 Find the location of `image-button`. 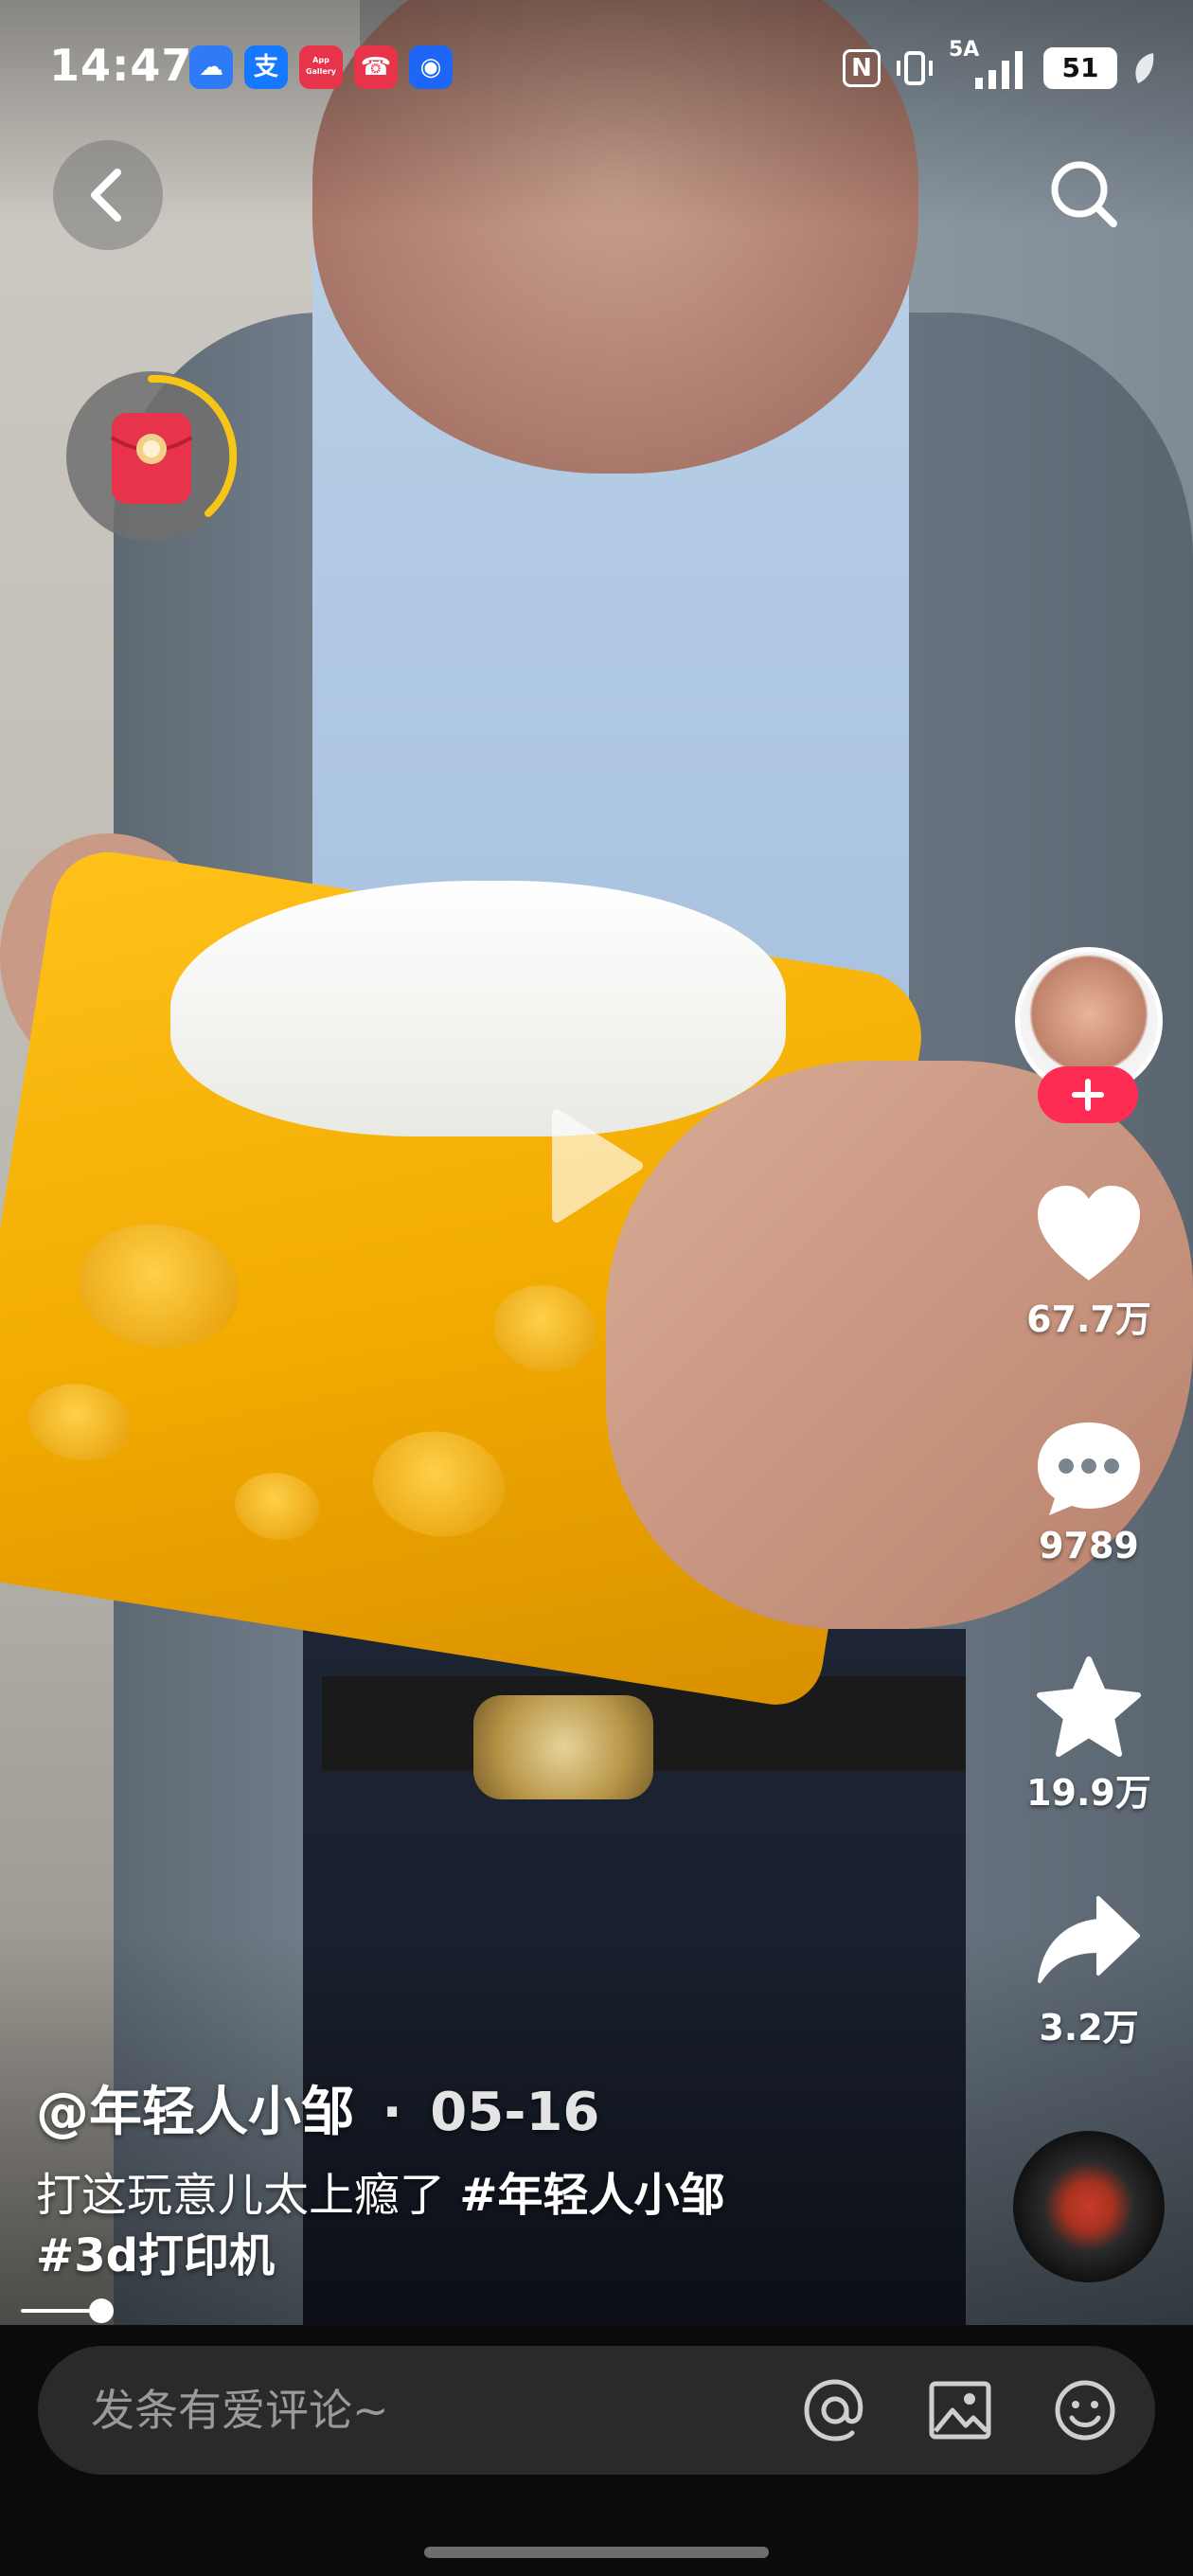

image-button is located at coordinates (960, 2410).